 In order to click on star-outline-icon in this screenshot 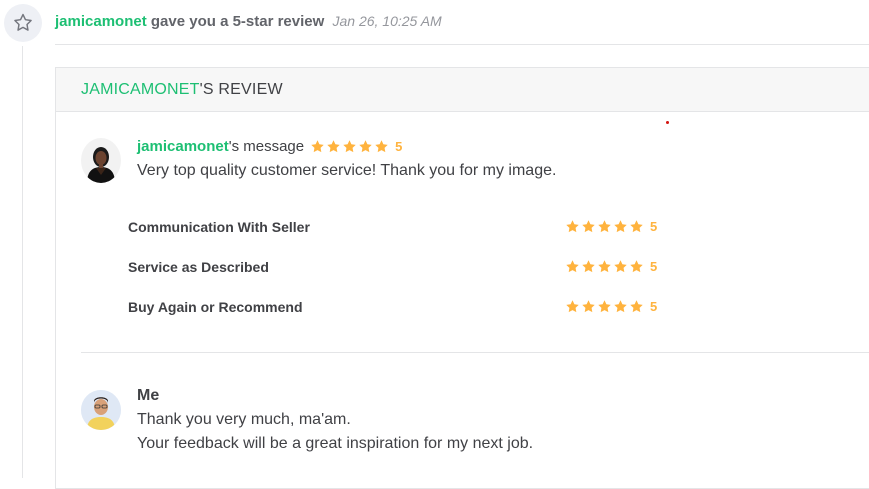, I will do `click(23, 22)`.